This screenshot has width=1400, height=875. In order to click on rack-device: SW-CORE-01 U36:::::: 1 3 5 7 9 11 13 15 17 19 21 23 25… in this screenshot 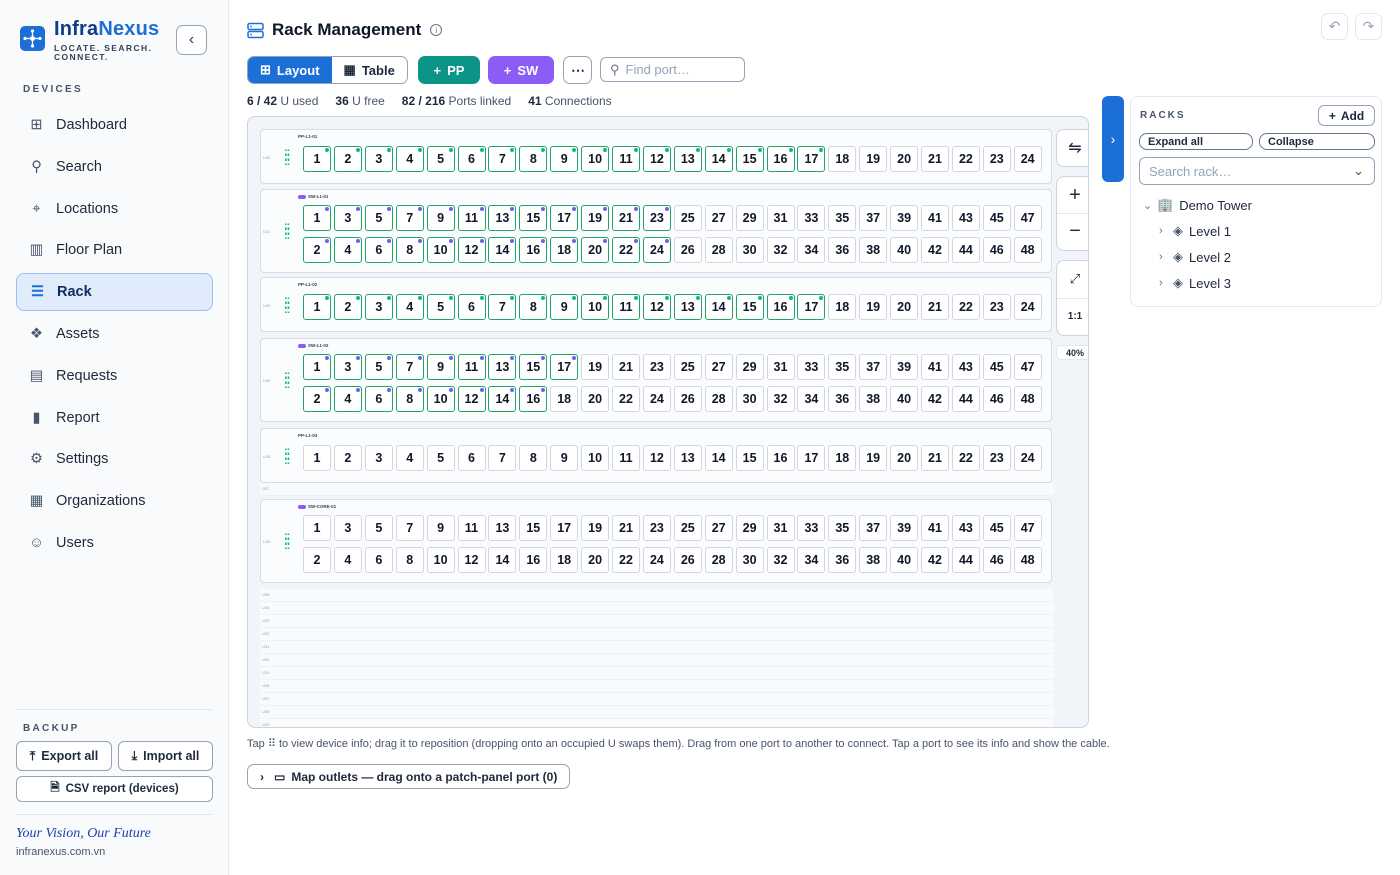, I will do `click(656, 541)`.